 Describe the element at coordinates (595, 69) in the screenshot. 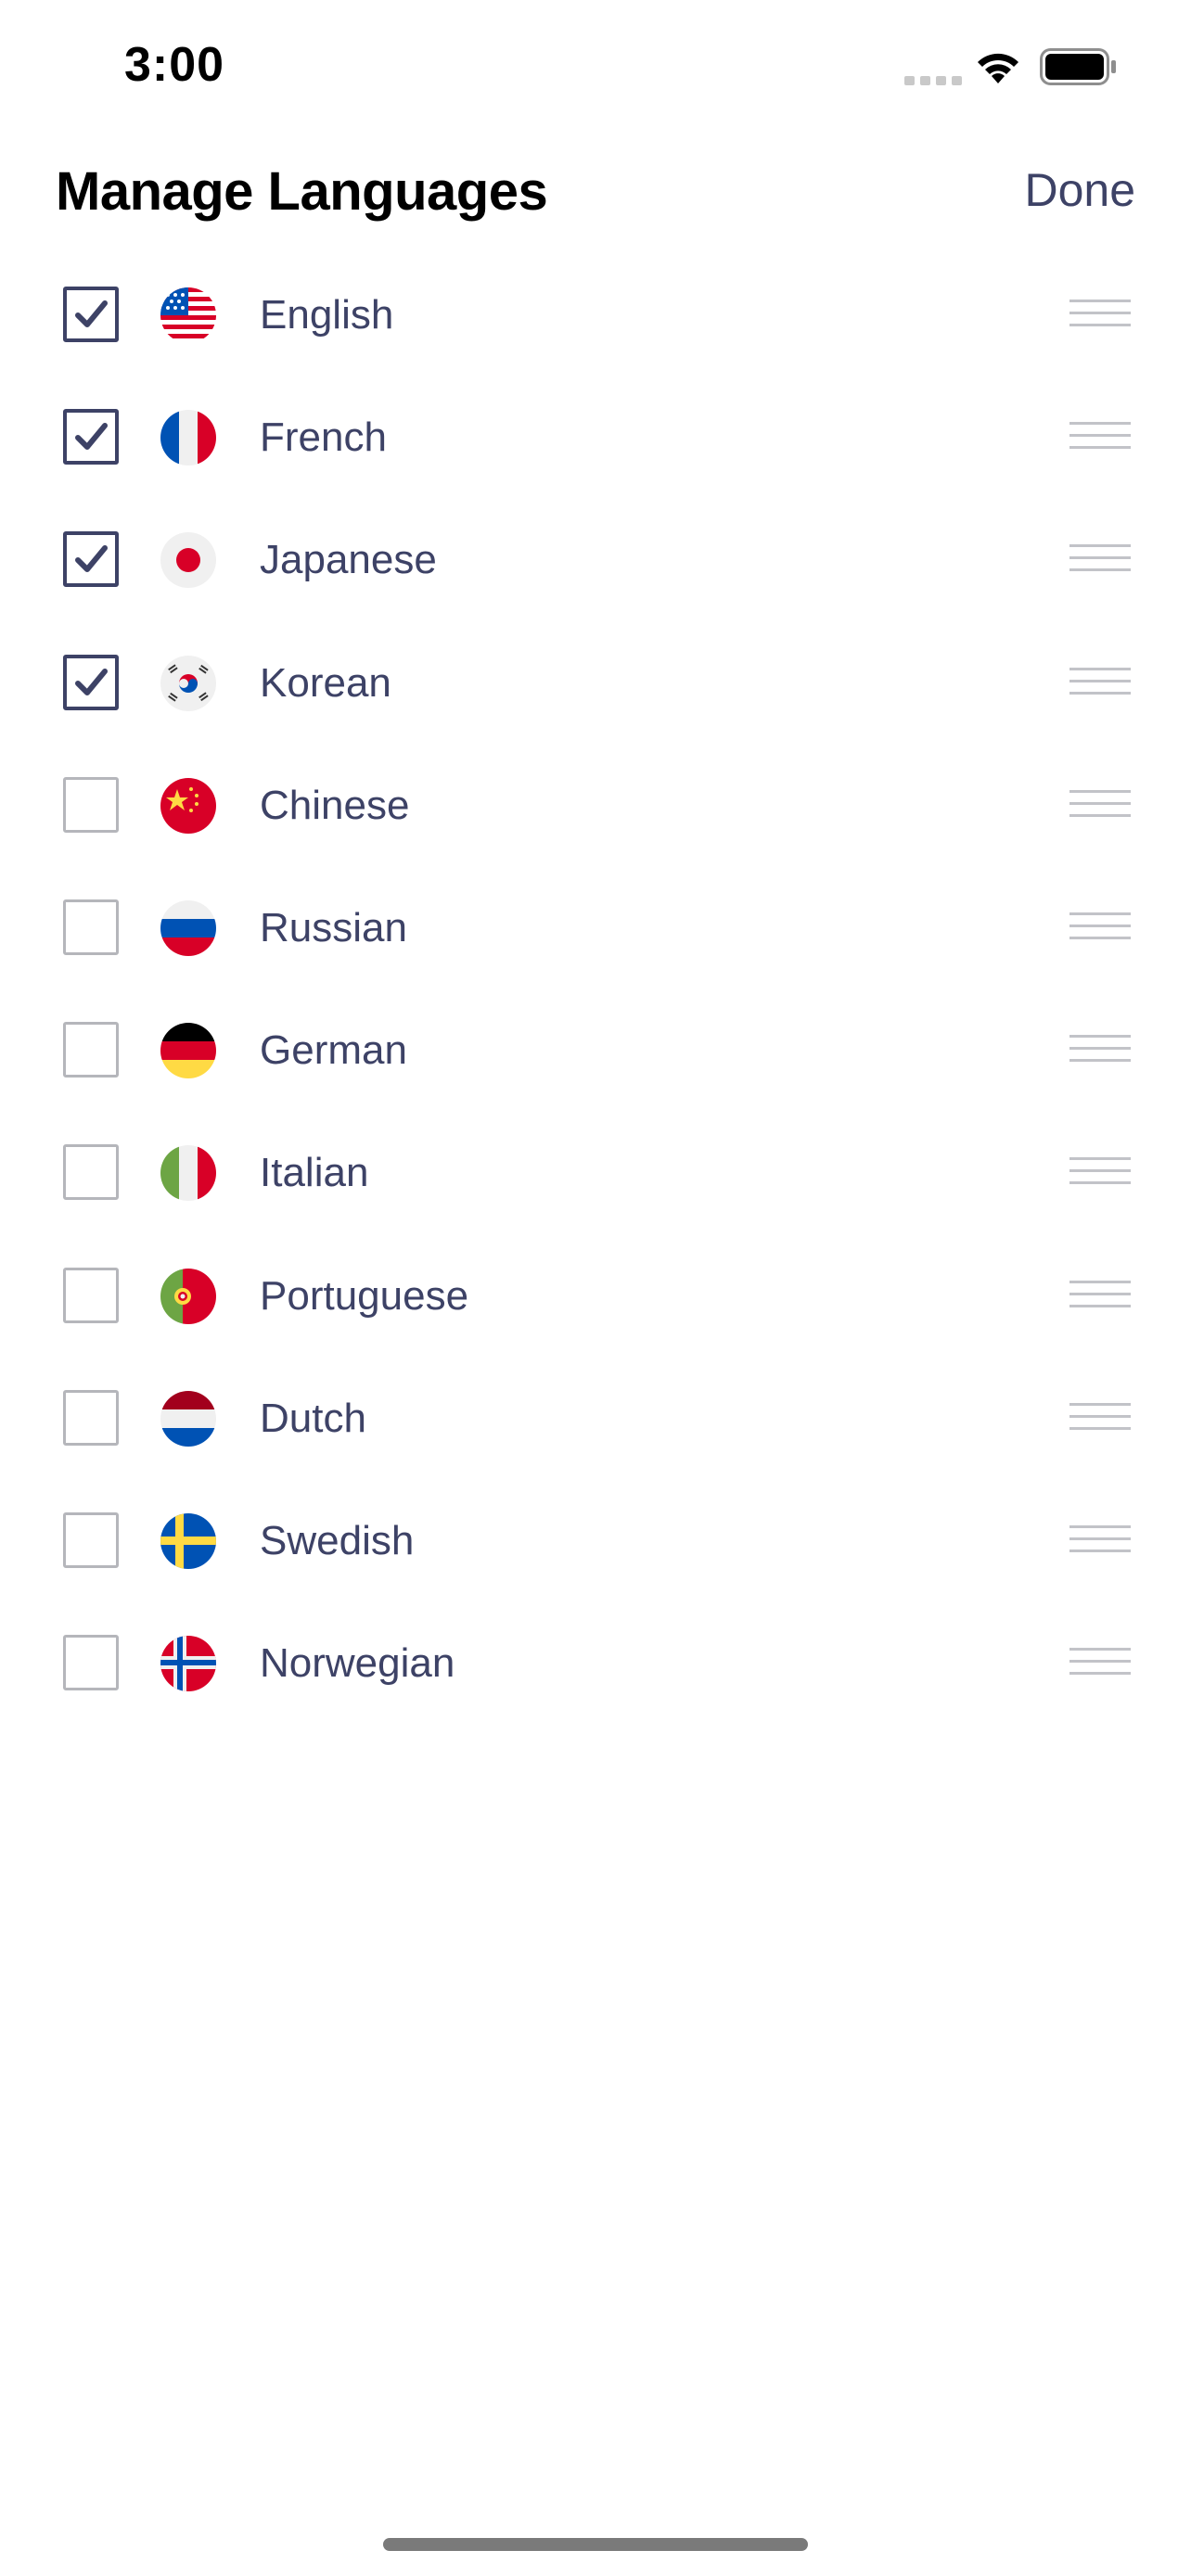

I see `status-bar: 3:00` at that location.